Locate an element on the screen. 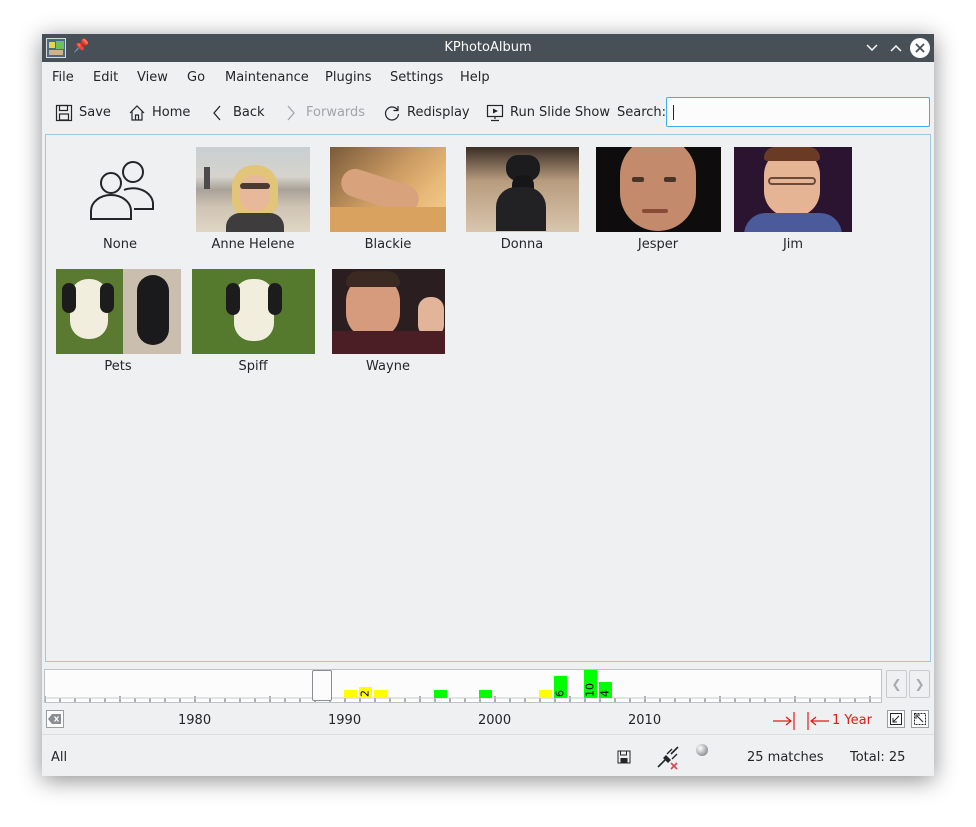 The width and height of the screenshot is (976, 827). redisplay-label: Redisplay is located at coordinates (438, 112).